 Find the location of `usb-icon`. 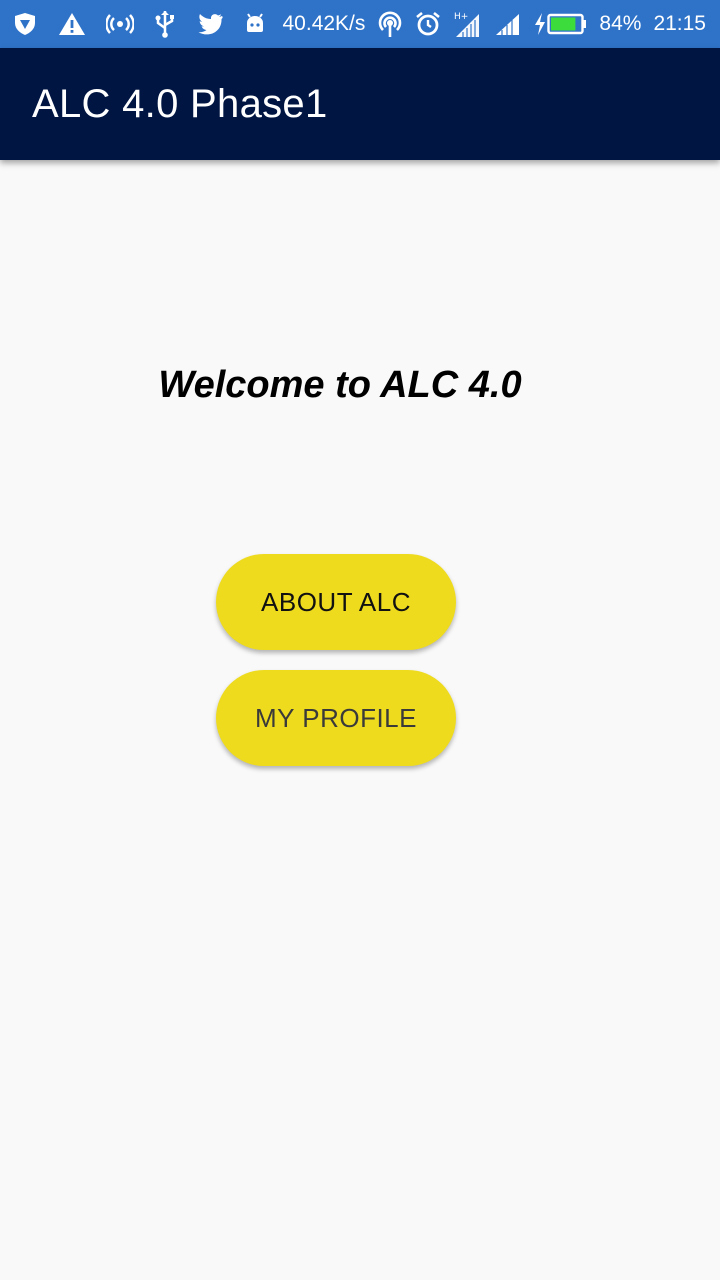

usb-icon is located at coordinates (165, 24).